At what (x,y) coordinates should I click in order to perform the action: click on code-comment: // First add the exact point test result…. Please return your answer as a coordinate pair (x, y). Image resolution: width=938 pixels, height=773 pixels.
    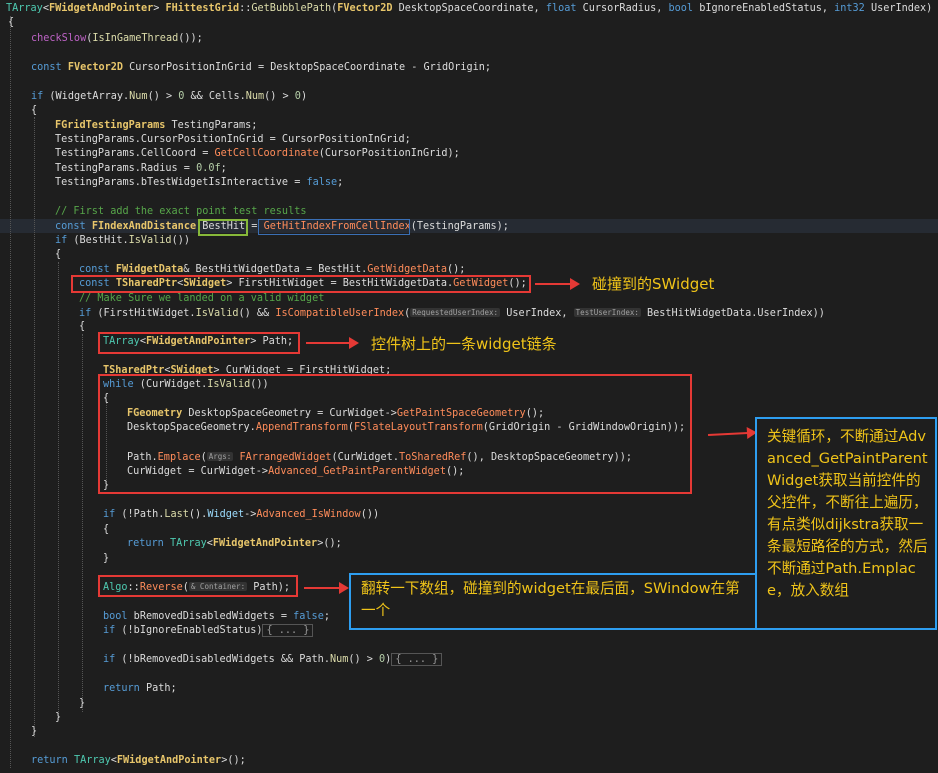
    Looking at the image, I should click on (180, 211).